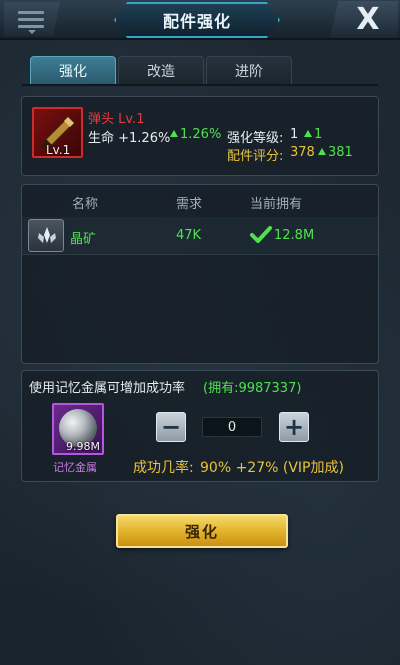  Describe the element at coordinates (232, 427) in the screenshot. I see `quantity-field: 0` at that location.